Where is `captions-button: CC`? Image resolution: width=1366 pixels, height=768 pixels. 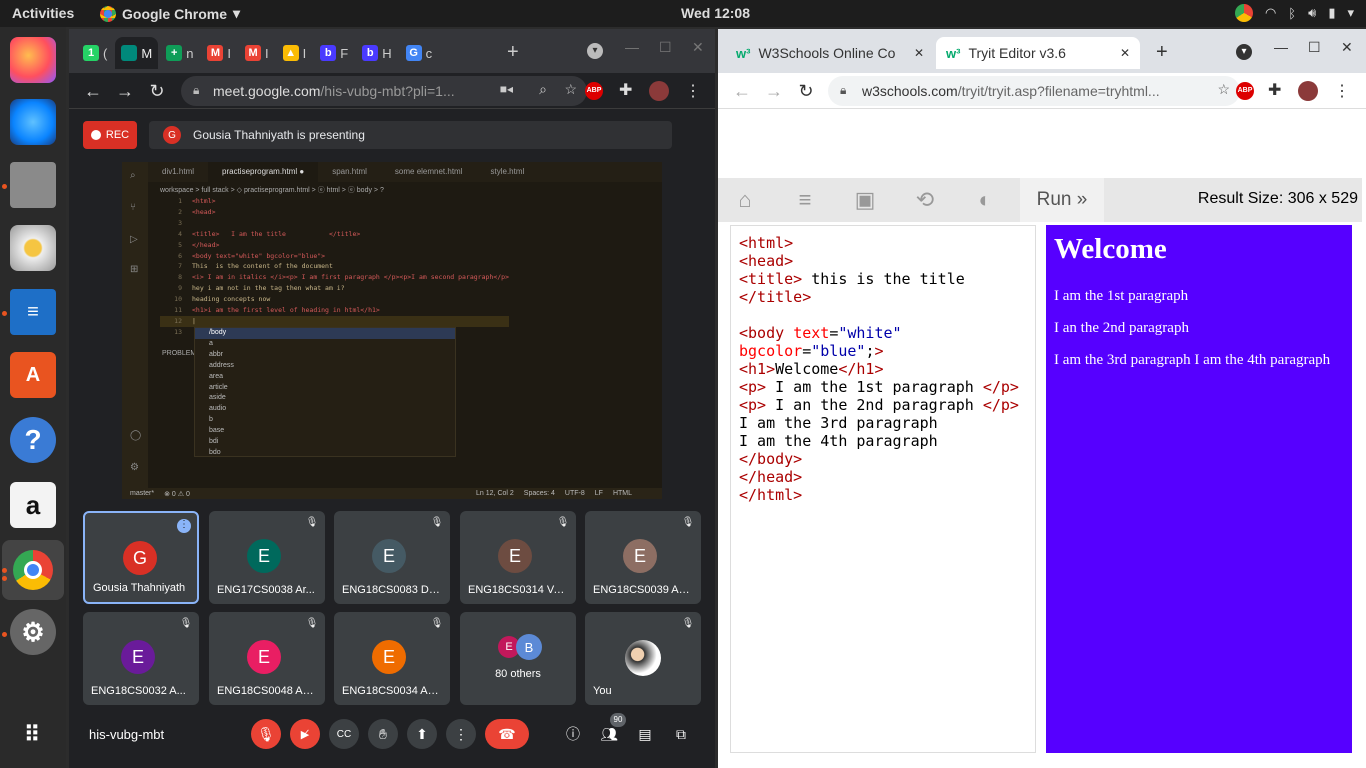 captions-button: CC is located at coordinates (344, 734).